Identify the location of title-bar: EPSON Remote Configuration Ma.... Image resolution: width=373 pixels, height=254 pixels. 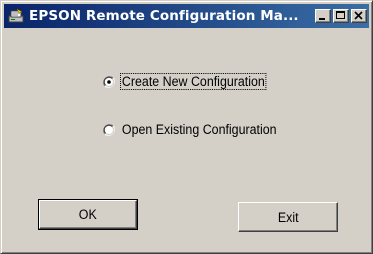
(186, 16).